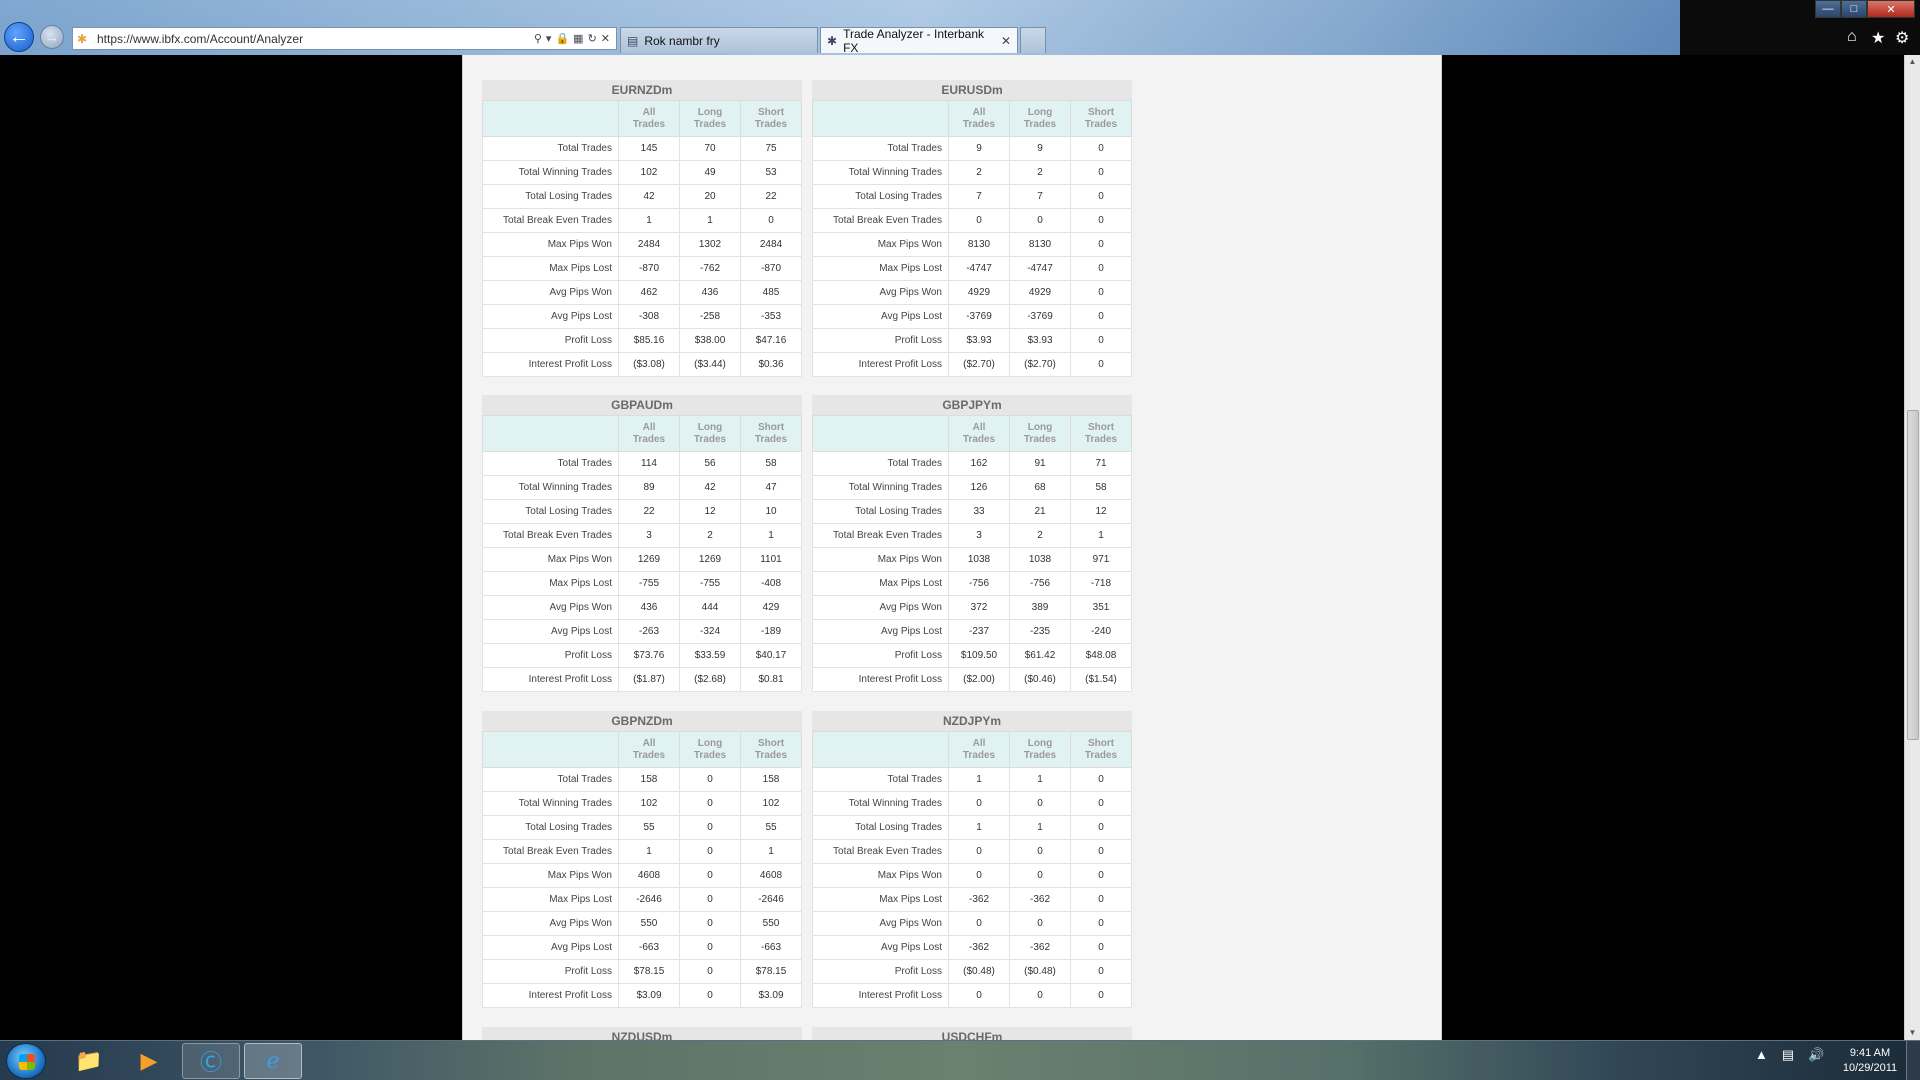  What do you see at coordinates (710, 583) in the screenshot?
I see `cell-long: -755` at bounding box center [710, 583].